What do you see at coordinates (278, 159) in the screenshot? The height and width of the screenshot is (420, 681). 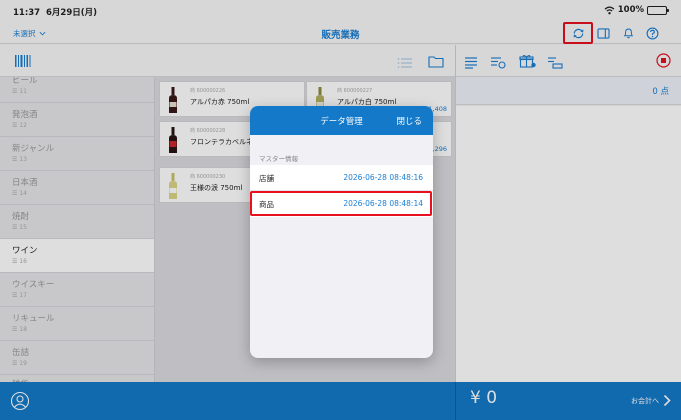 I see `section-header: マスター情報` at bounding box center [278, 159].